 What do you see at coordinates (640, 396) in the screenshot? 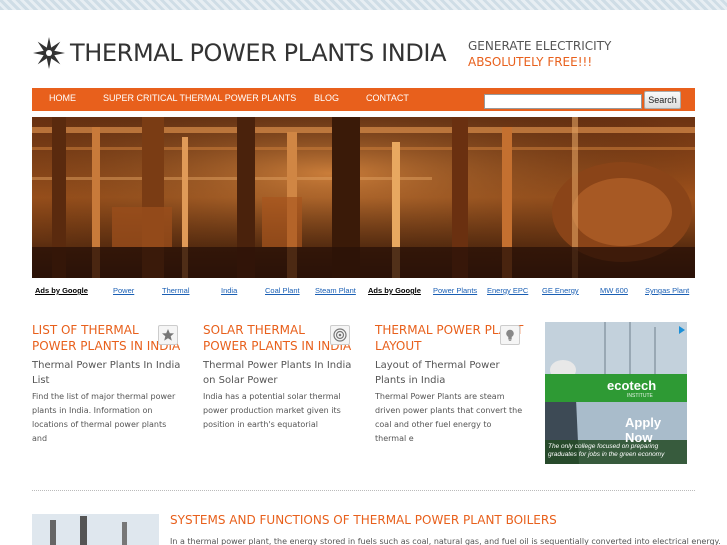
I see `ad-brand-sub: INSTITUTE` at bounding box center [640, 396].